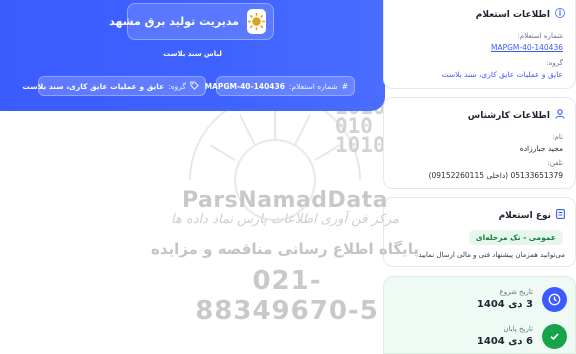 This screenshot has height=354, width=576. I want to click on info-icon: ⓘ, so click(560, 14).